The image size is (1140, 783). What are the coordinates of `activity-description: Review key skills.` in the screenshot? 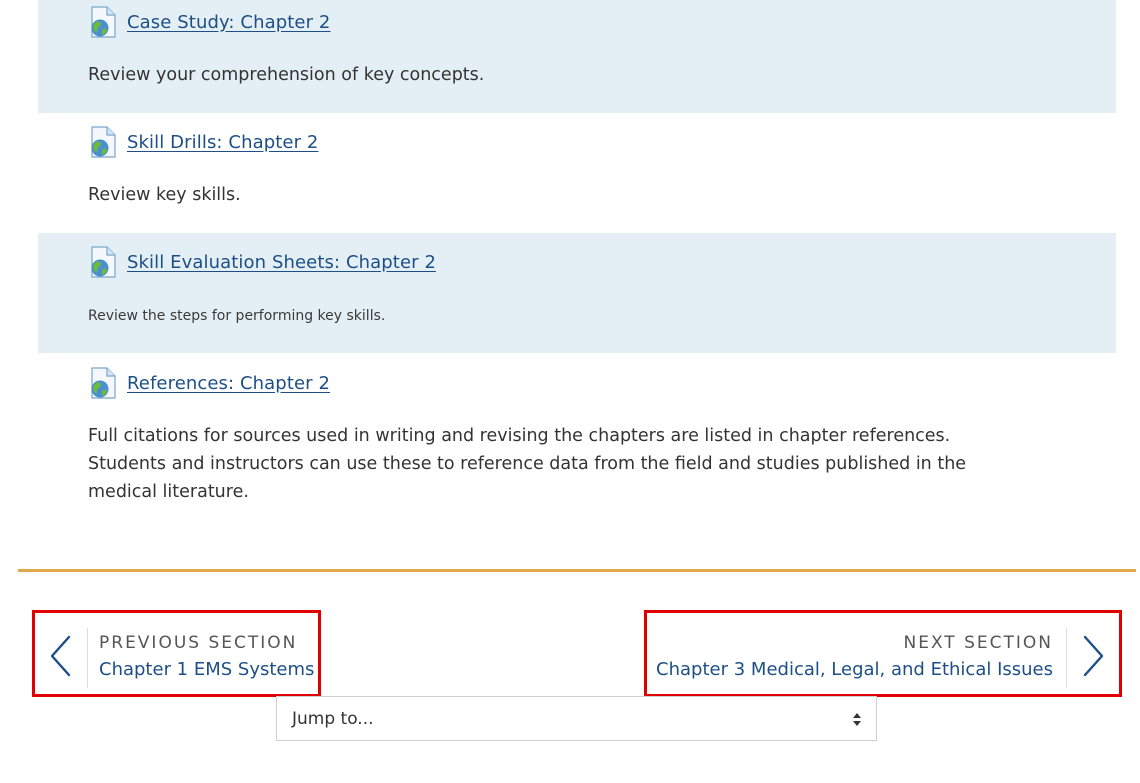 It's located at (164, 195).